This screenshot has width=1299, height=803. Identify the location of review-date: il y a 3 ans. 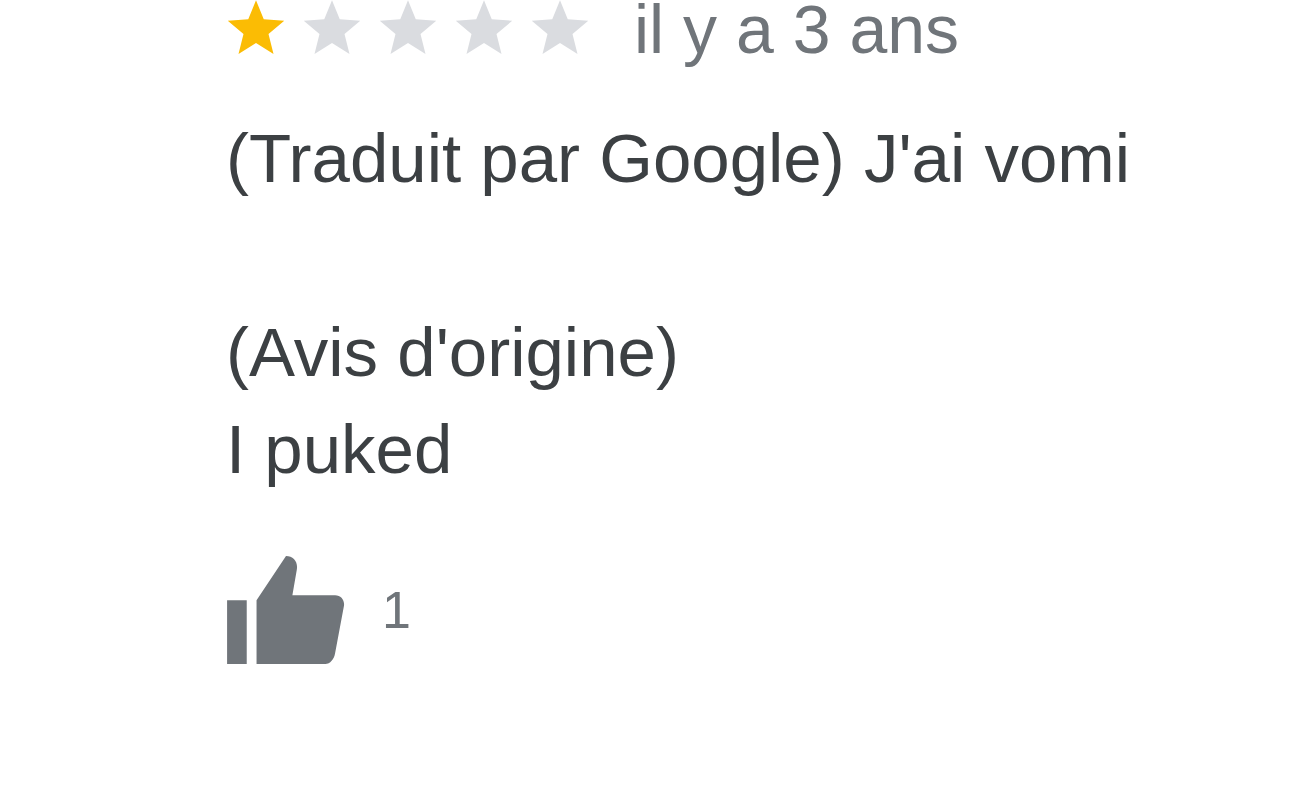
(797, 34).